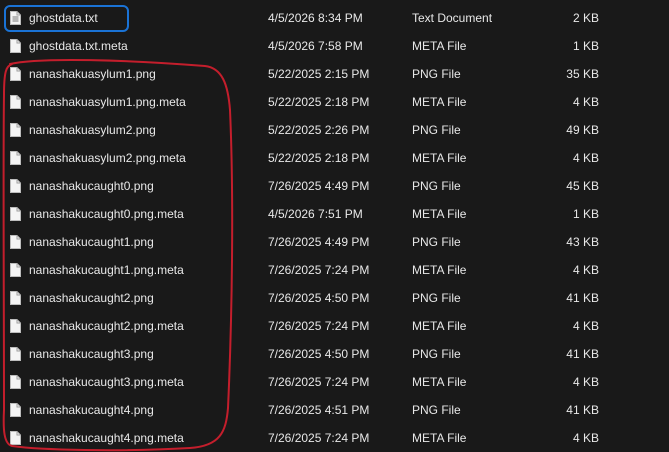  What do you see at coordinates (107, 158) in the screenshot?
I see `file-name: nanashakuasylum2.png.meta` at bounding box center [107, 158].